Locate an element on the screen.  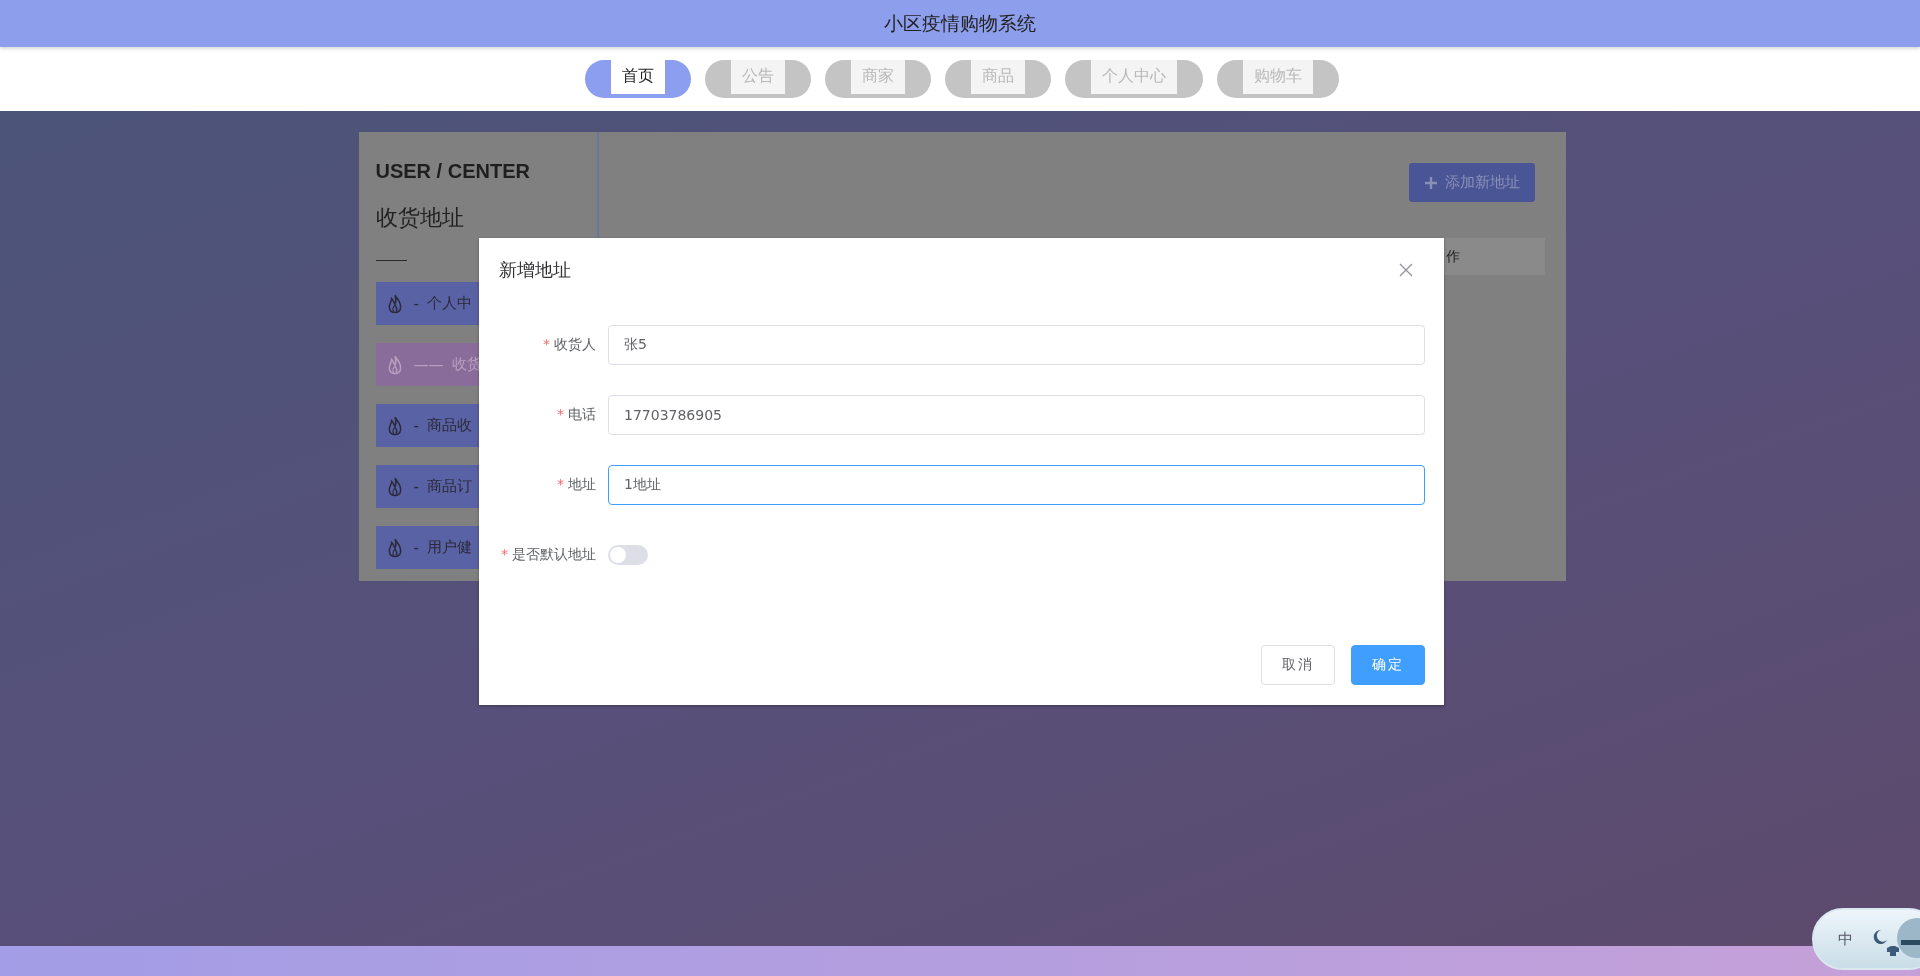
field-label: * 电话 is located at coordinates (576, 415).